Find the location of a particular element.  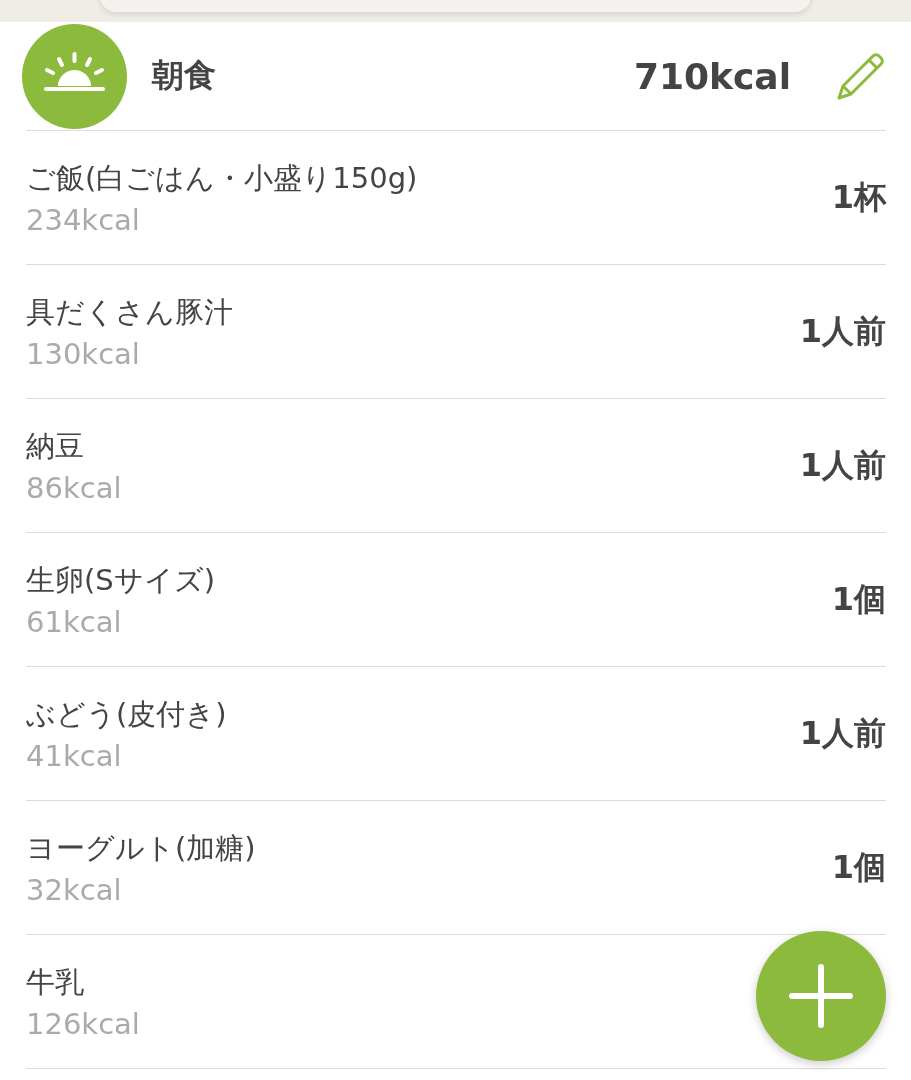

sunrise-icon is located at coordinates (74, 76).